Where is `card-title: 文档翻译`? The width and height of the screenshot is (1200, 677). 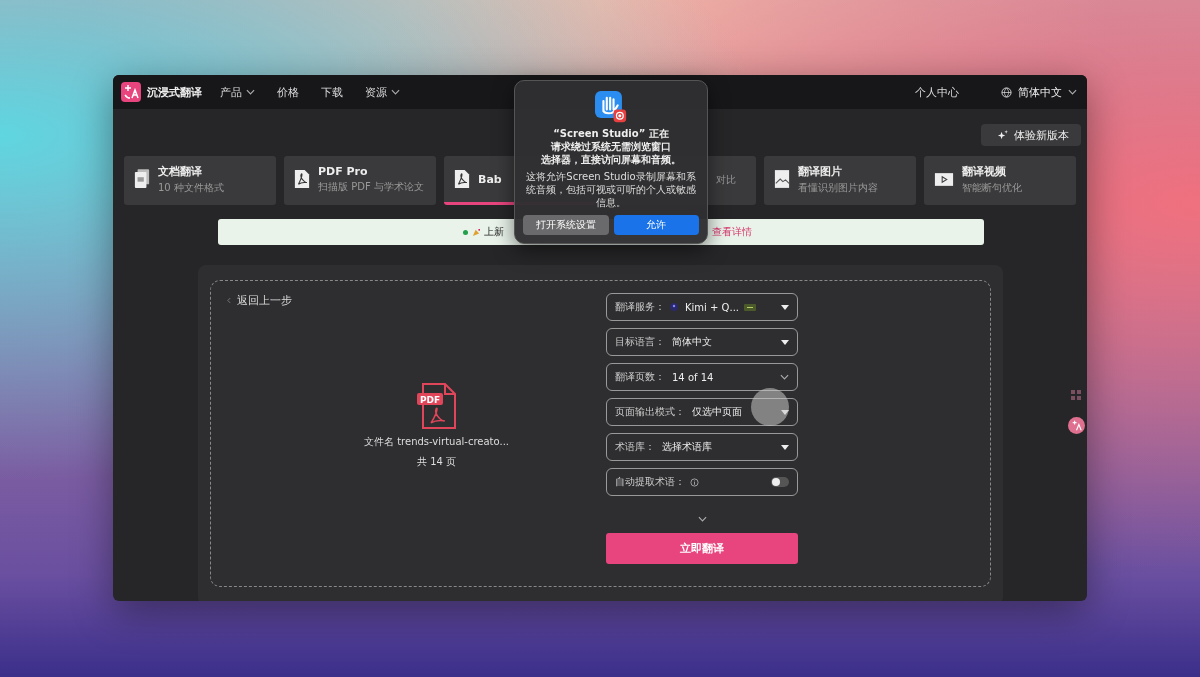 card-title: 文档翻译 is located at coordinates (180, 171).